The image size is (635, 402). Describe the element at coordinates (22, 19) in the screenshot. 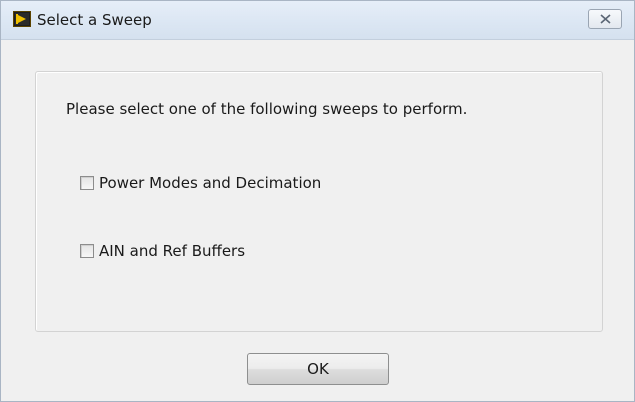

I see `labview-run-icon` at that location.